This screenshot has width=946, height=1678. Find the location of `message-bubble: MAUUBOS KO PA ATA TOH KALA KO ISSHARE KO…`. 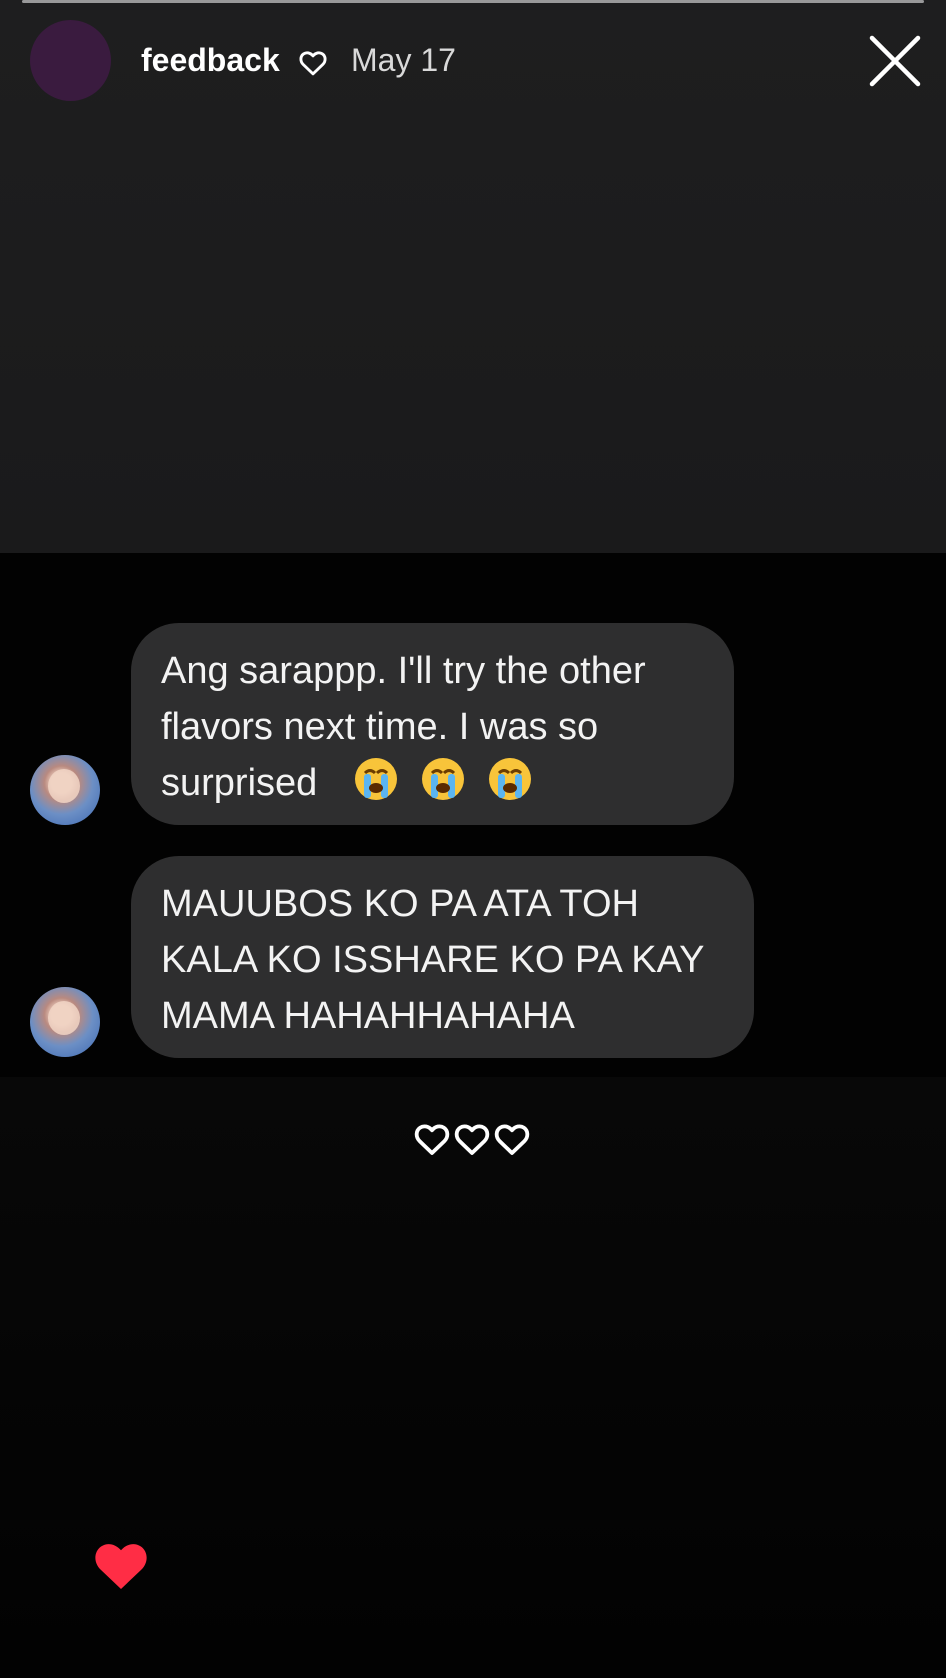

message-bubble: MAUUBOS KO PA ATA TOH KALA KO ISSHARE KO… is located at coordinates (442, 957).